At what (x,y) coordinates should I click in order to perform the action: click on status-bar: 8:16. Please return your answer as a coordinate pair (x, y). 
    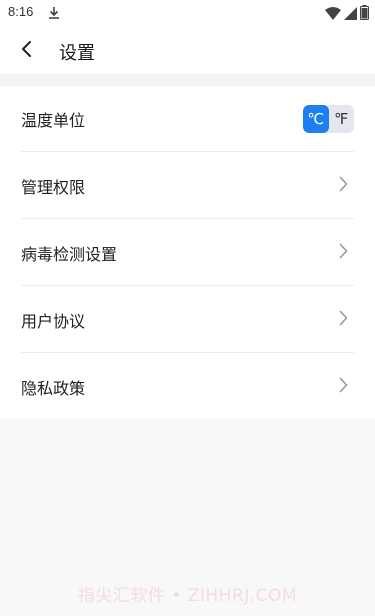
    Looking at the image, I should click on (187, 13).